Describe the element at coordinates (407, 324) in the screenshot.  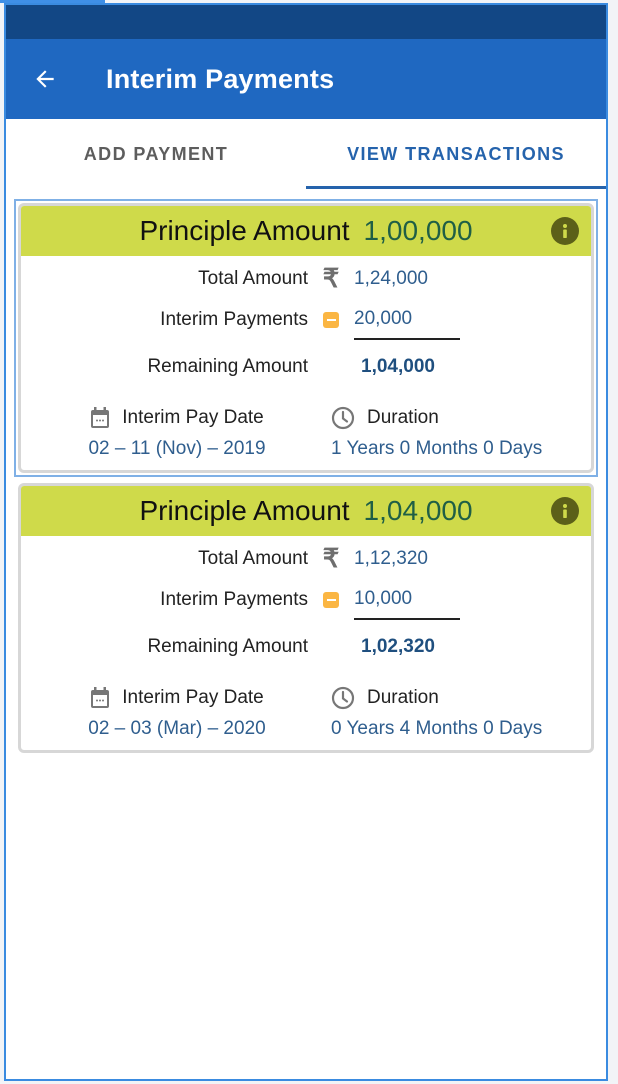
I see `interim-payment-field: 20,000` at that location.